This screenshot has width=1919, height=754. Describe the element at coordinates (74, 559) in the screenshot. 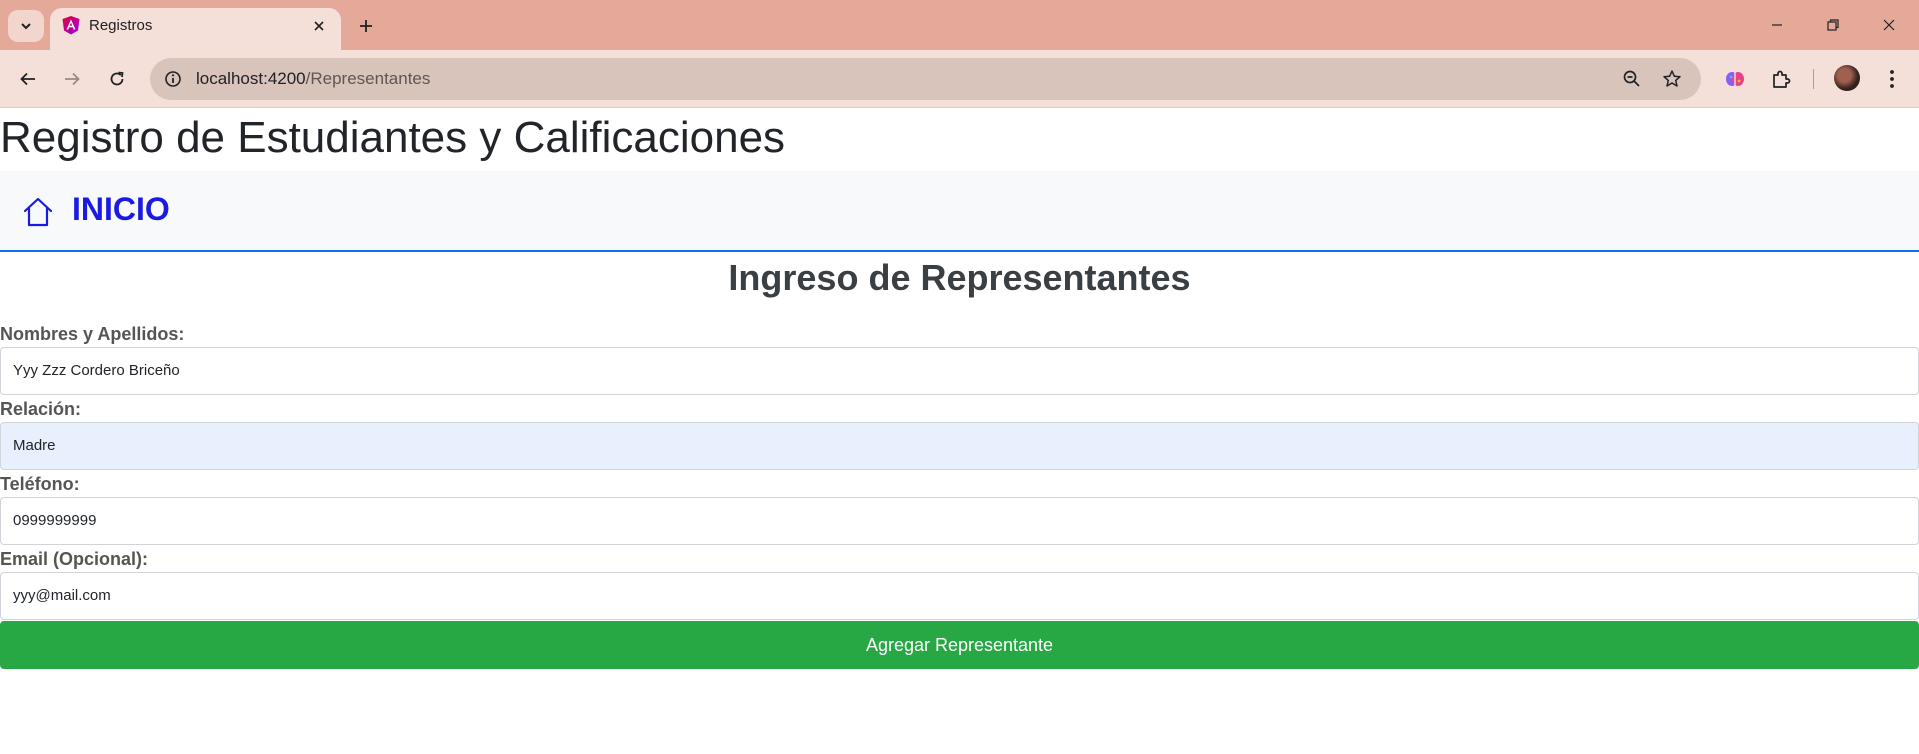

I see `email-label: Email (Opcional):` at that location.